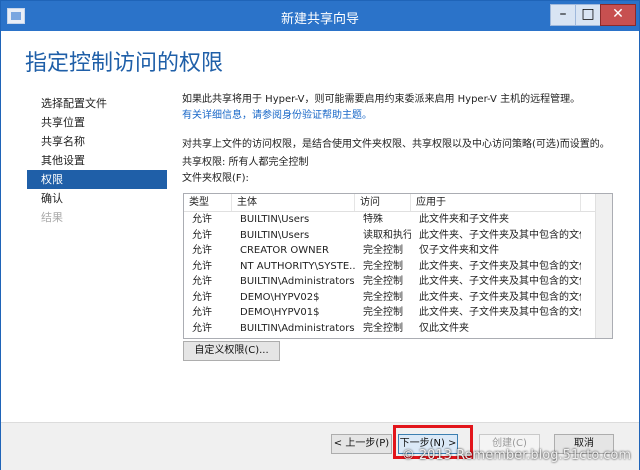 The image size is (640, 470). Describe the element at coordinates (459, 250) in the screenshot. I see `cell-applies-to: 仅子文件夹和文件` at that location.